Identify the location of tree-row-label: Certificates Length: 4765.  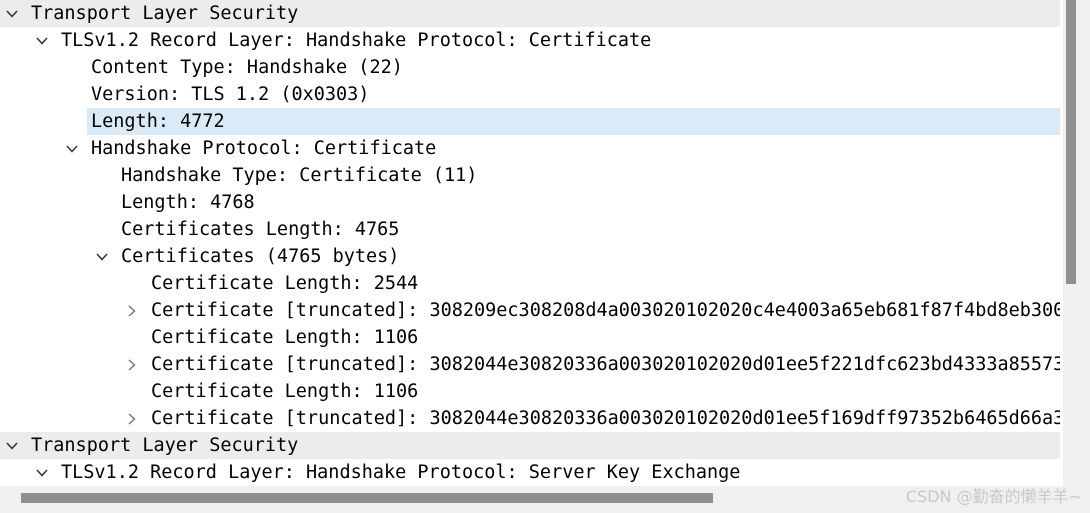
(260, 229).